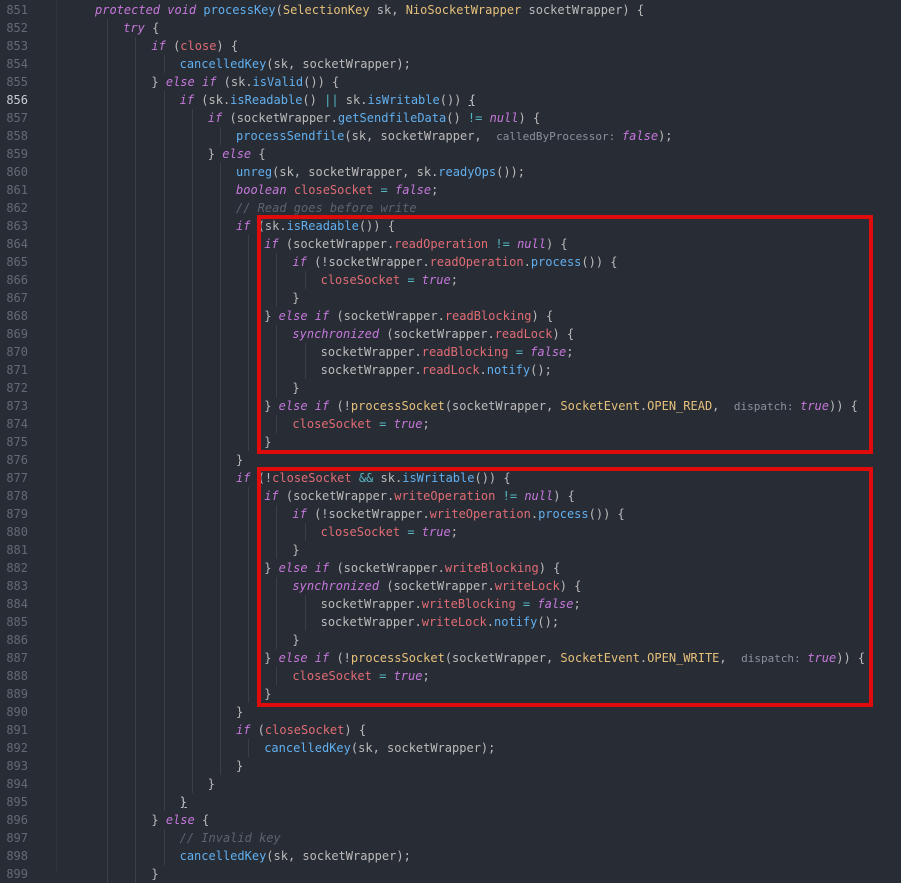 This screenshot has width=901, height=883. I want to click on code-line: if (closeSocket) {, so click(301, 730).